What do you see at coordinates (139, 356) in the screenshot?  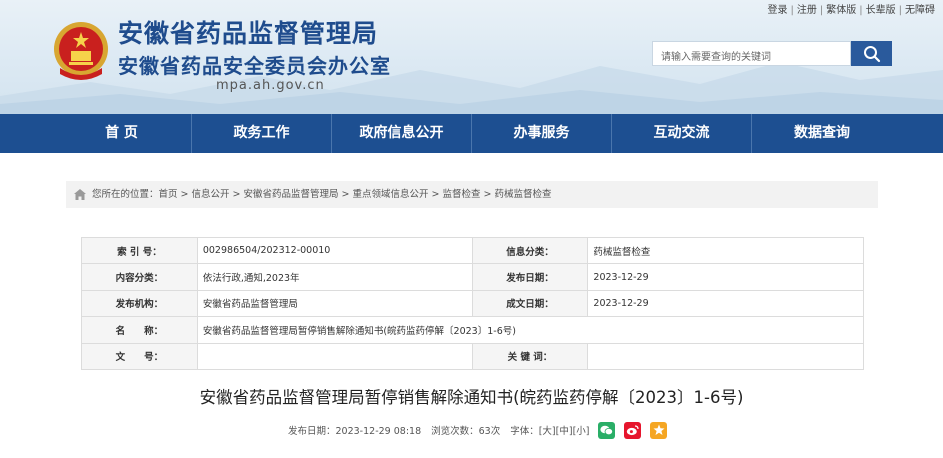 I see `document-number-label: 文 号：` at bounding box center [139, 356].